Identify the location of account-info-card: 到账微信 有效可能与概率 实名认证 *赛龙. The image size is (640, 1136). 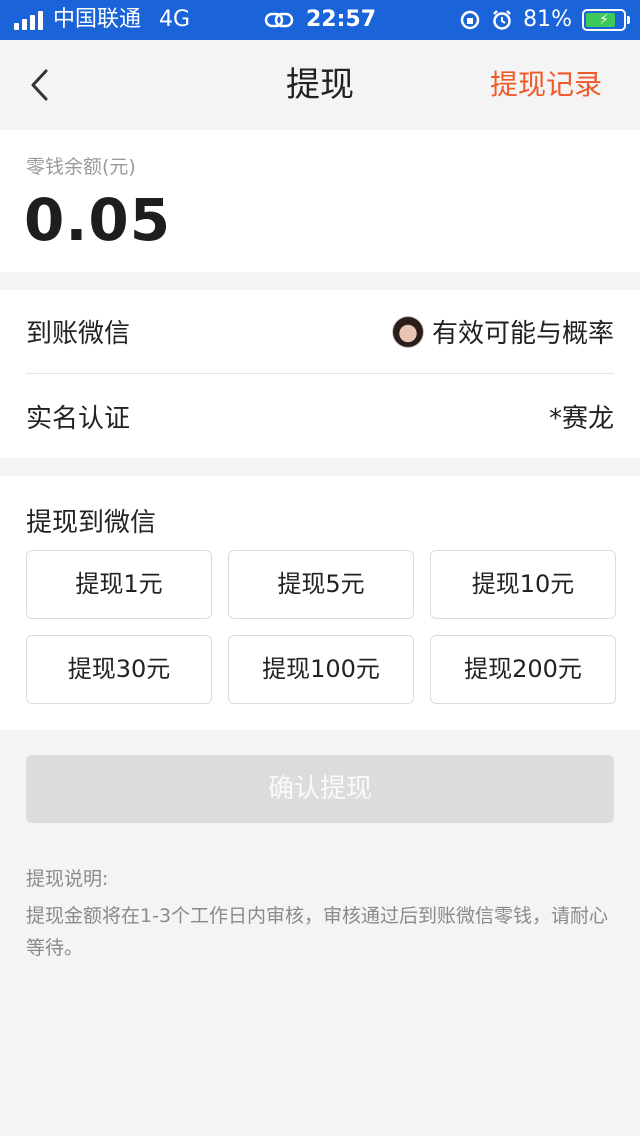
(320, 374).